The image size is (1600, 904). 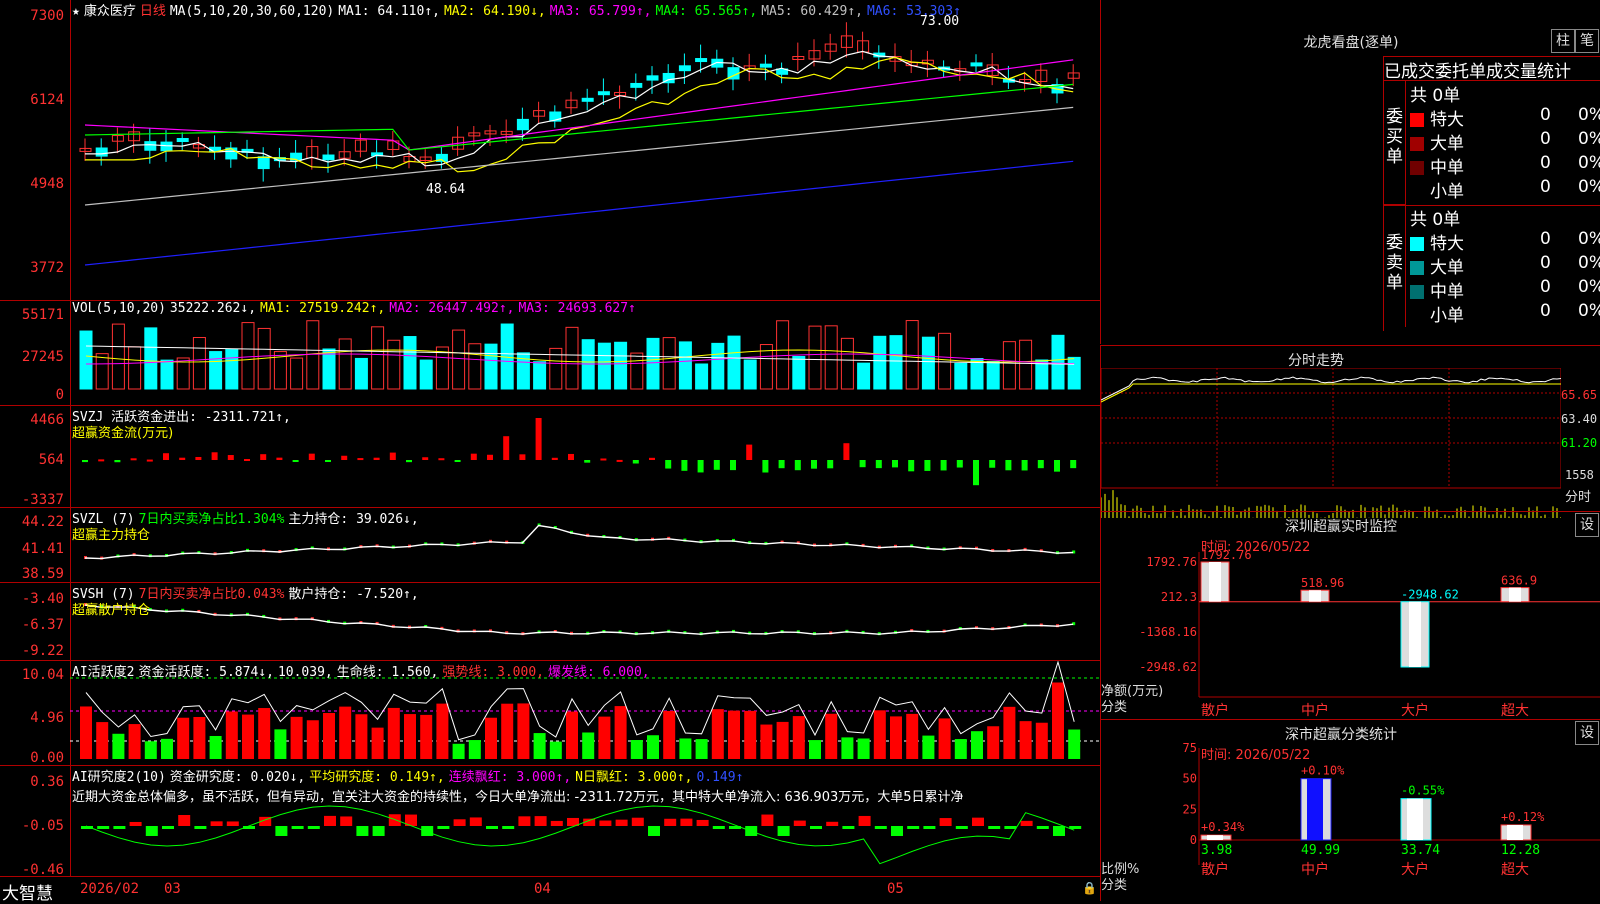 What do you see at coordinates (252, 11) in the screenshot?
I see `ma-params: MA(5,10,20,30,60,120)` at bounding box center [252, 11].